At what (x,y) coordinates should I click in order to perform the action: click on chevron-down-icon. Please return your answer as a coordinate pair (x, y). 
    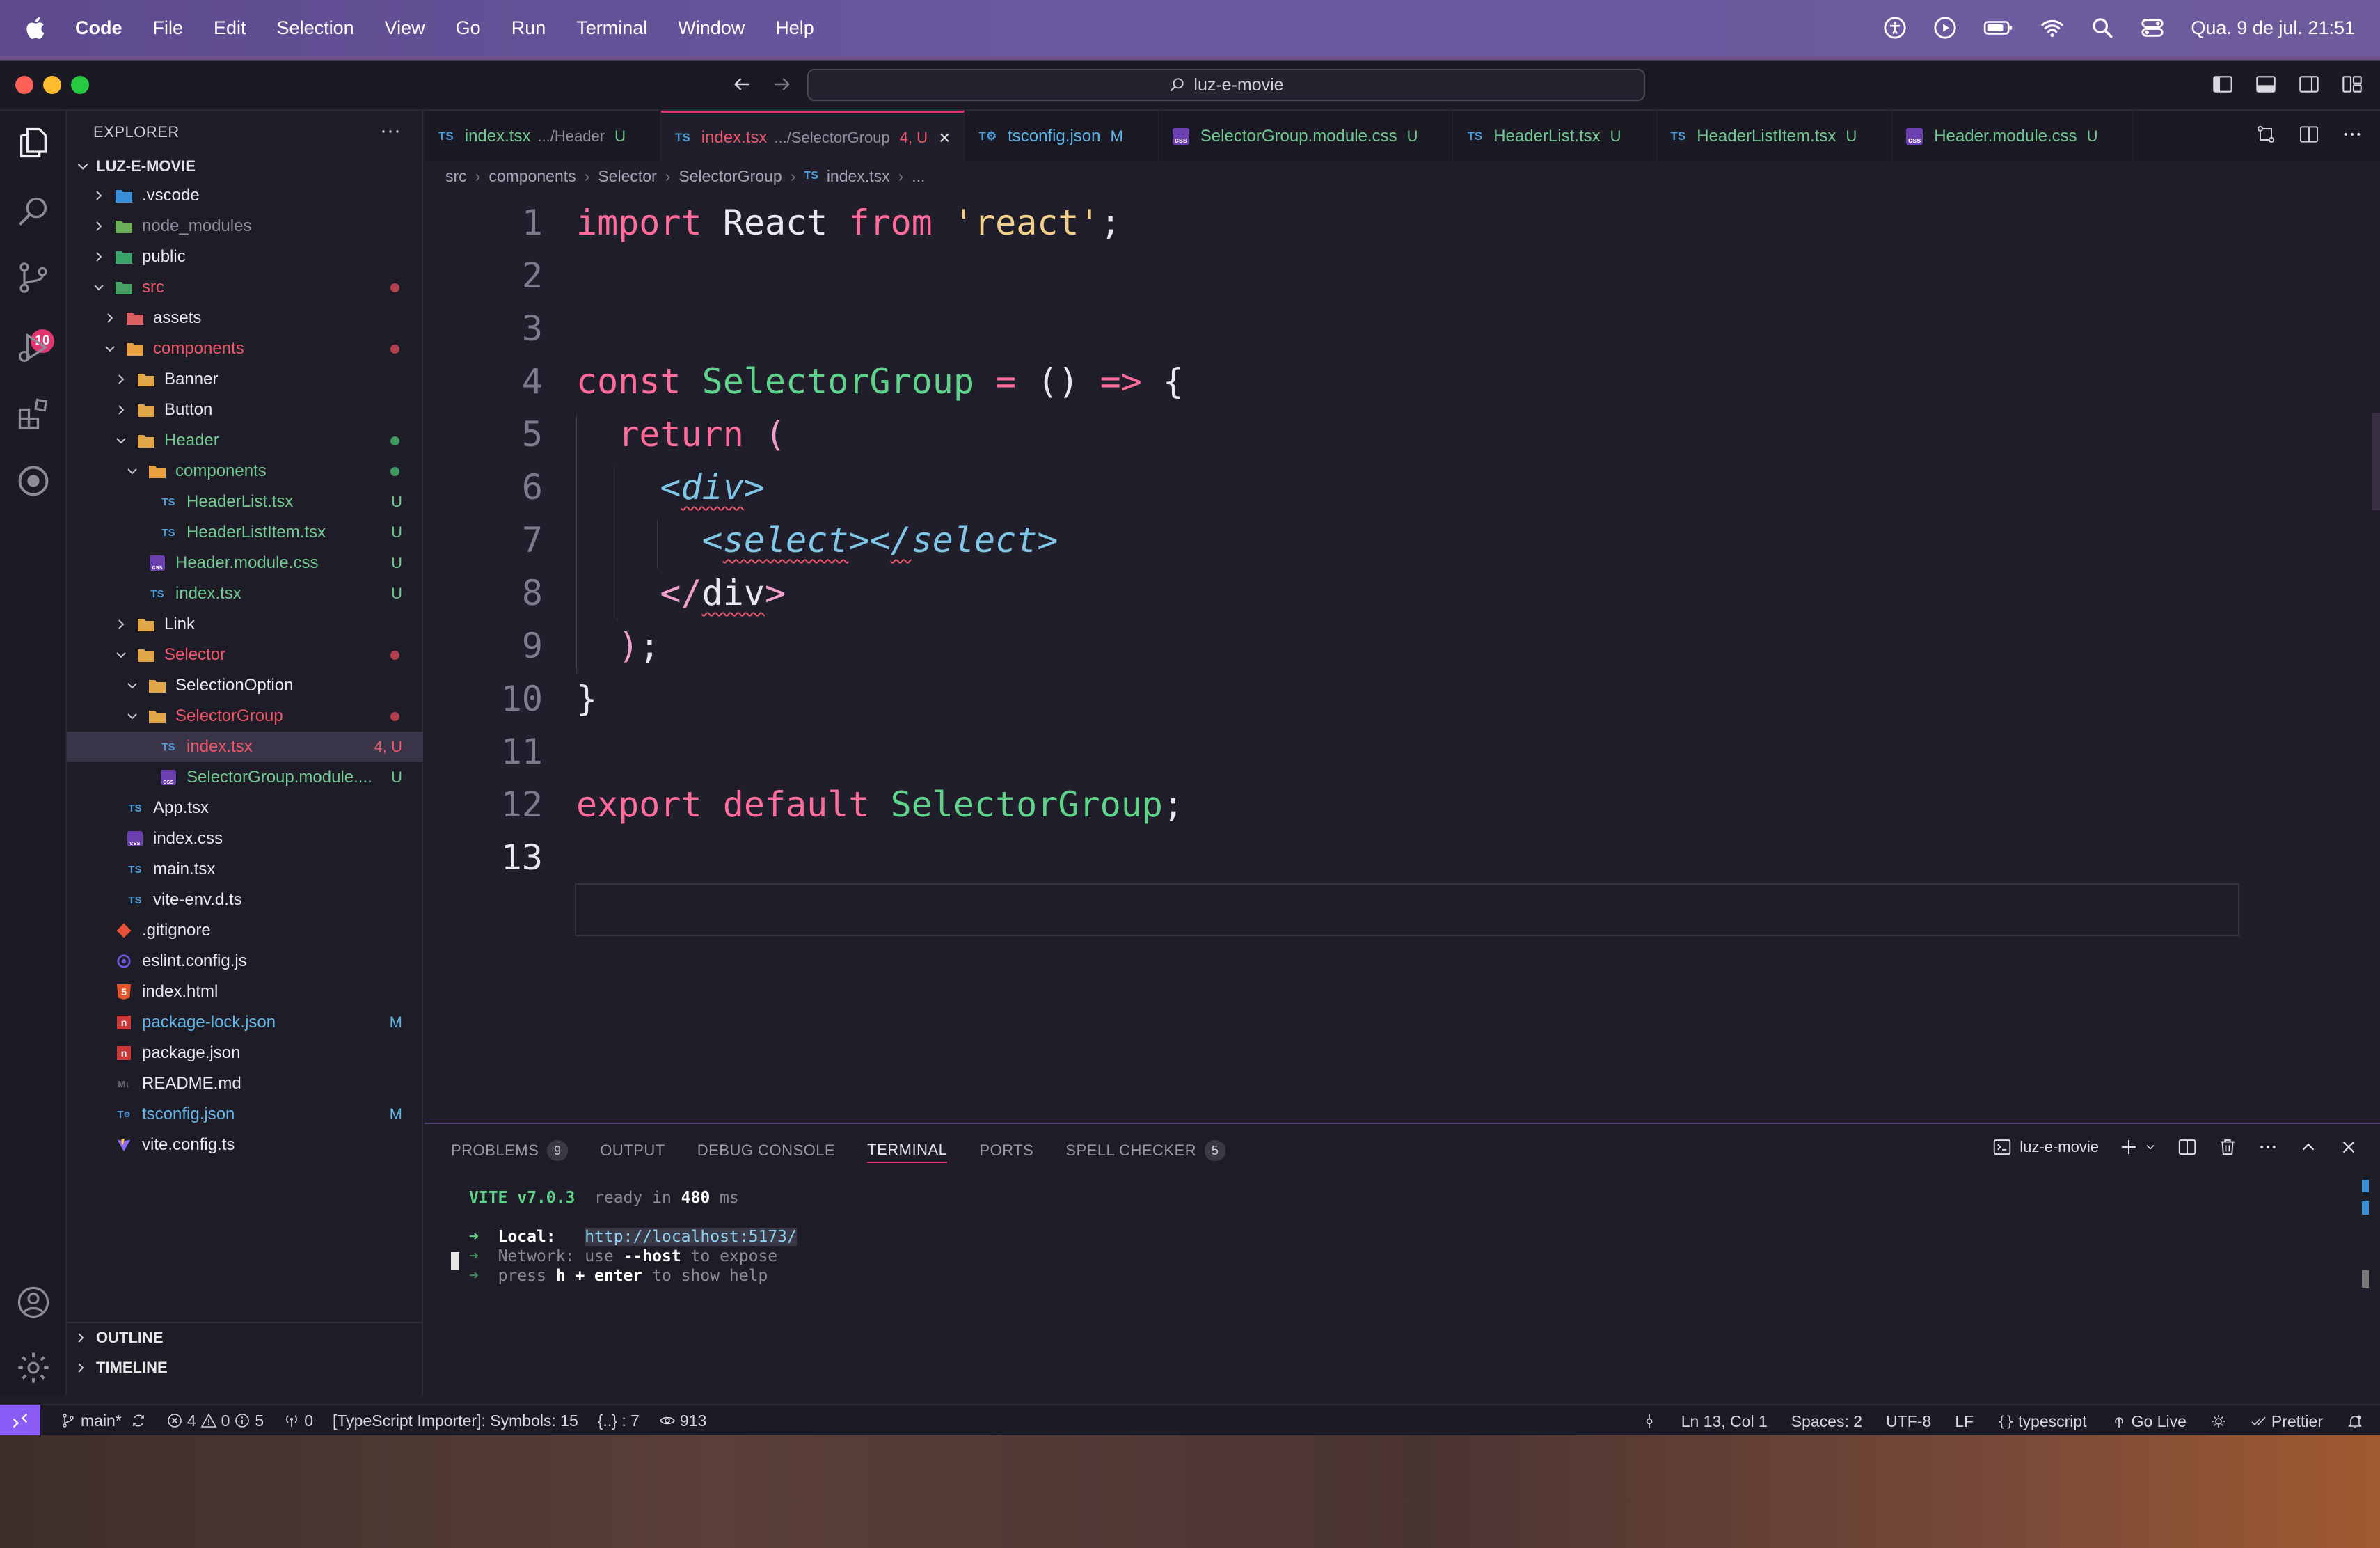
    Looking at the image, I should click on (2150, 1147).